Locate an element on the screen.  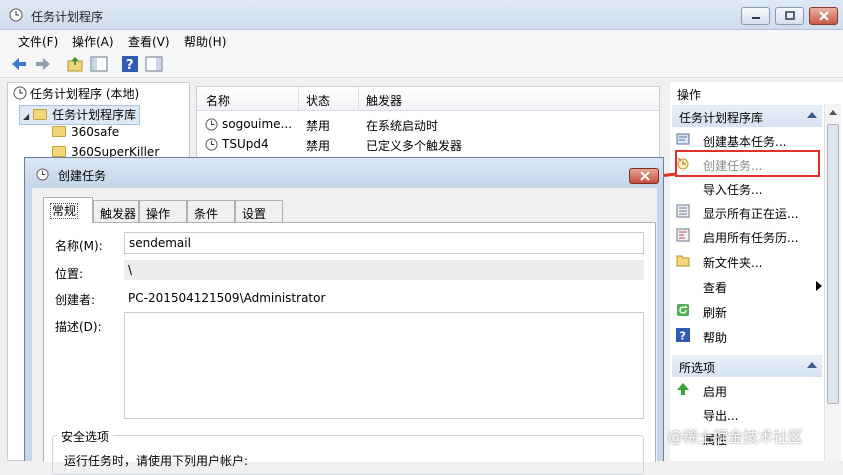
toolbar: ? is located at coordinates (421, 64).